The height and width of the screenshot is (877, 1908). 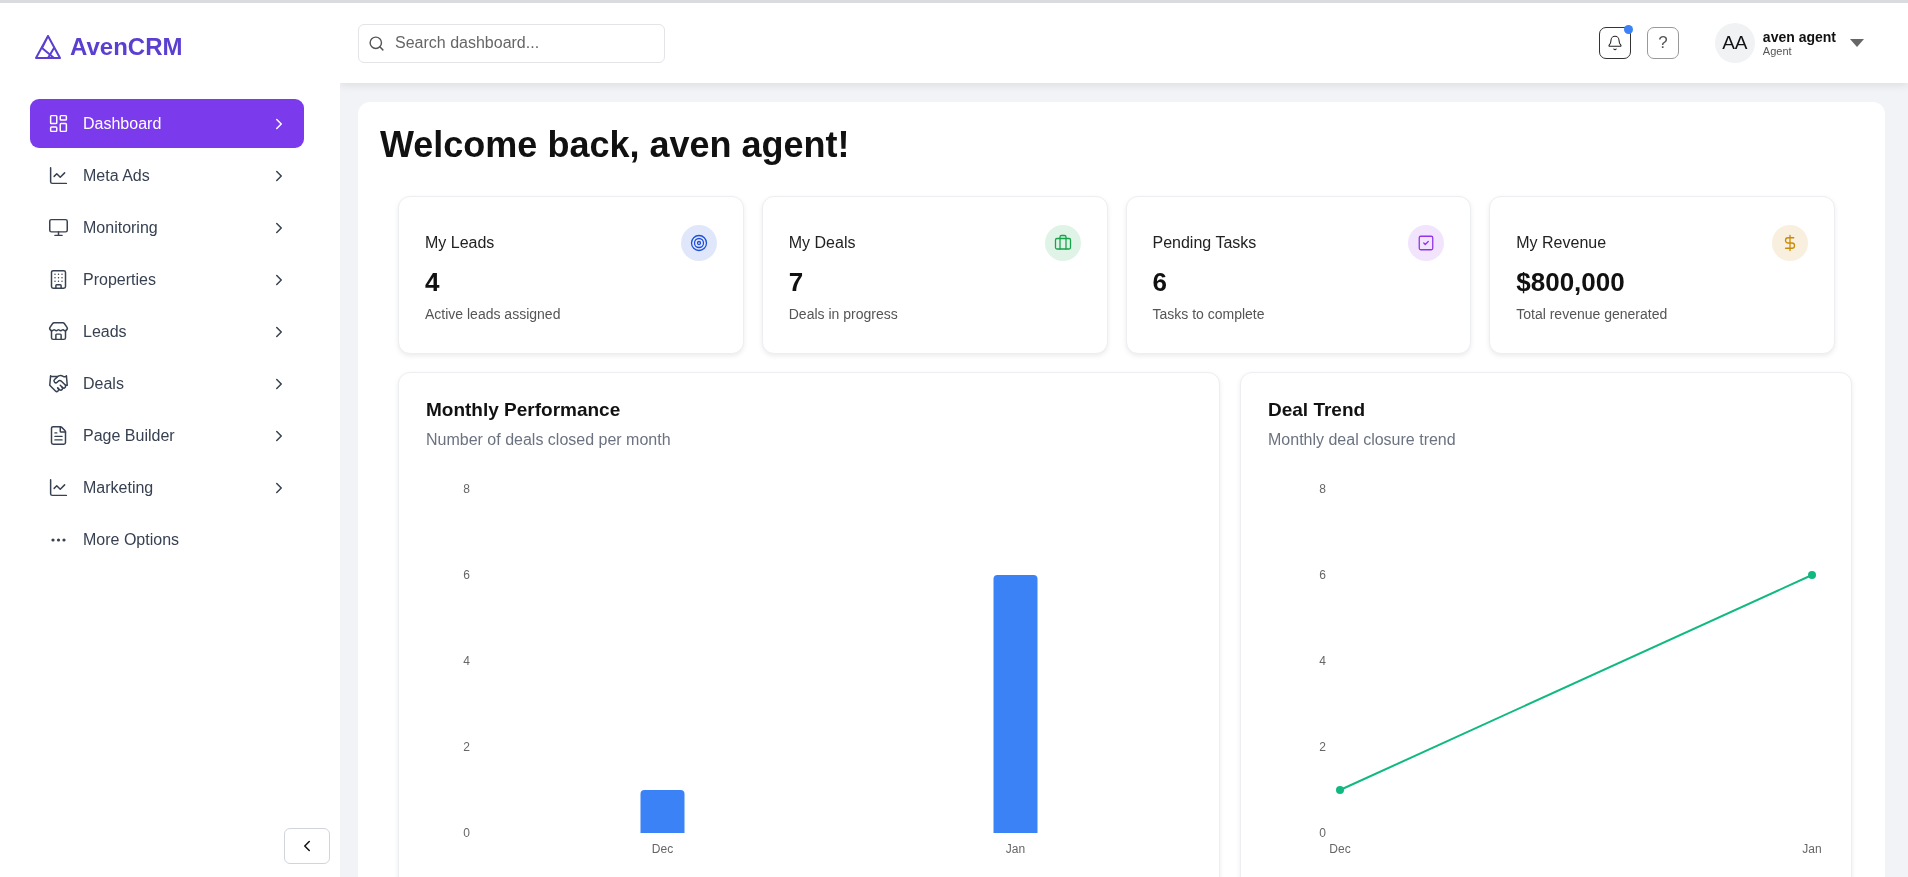 What do you see at coordinates (58, 123) in the screenshot?
I see `dashboard-grid-icon` at bounding box center [58, 123].